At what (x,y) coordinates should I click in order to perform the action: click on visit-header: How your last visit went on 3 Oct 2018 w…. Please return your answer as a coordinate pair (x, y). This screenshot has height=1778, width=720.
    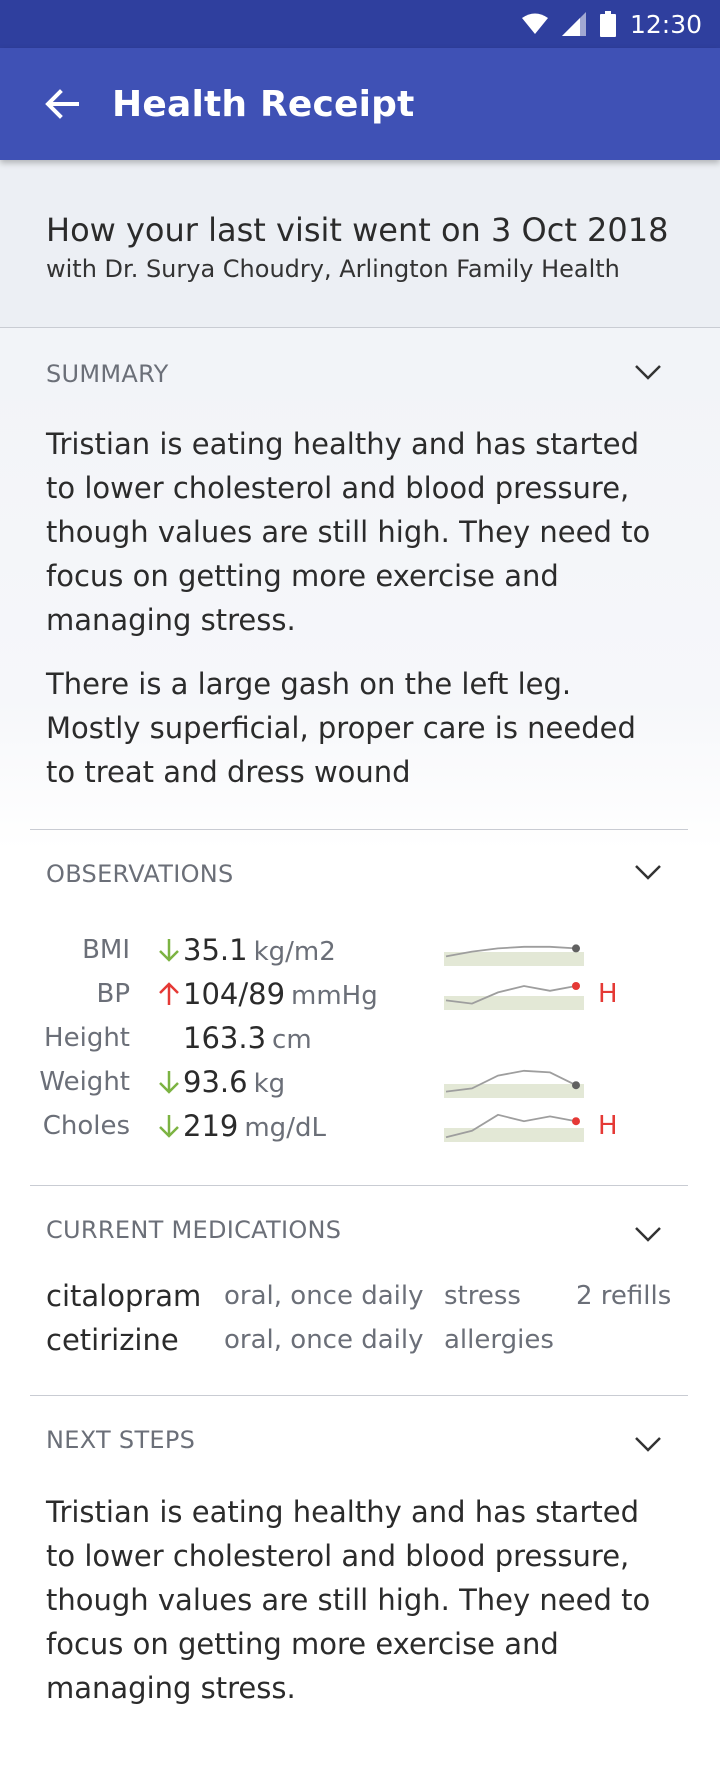
    Looking at the image, I should click on (360, 244).